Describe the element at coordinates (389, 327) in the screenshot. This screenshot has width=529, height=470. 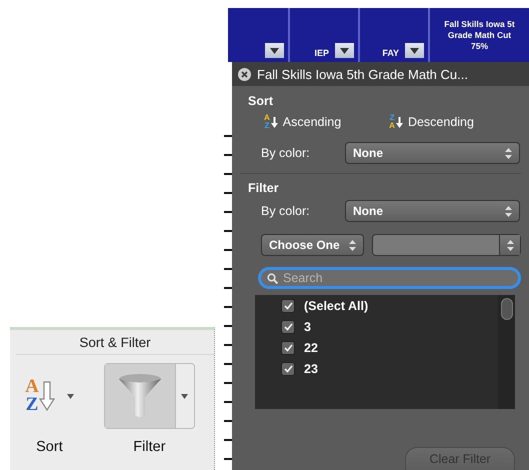
I see `filter-value-item: 3` at that location.